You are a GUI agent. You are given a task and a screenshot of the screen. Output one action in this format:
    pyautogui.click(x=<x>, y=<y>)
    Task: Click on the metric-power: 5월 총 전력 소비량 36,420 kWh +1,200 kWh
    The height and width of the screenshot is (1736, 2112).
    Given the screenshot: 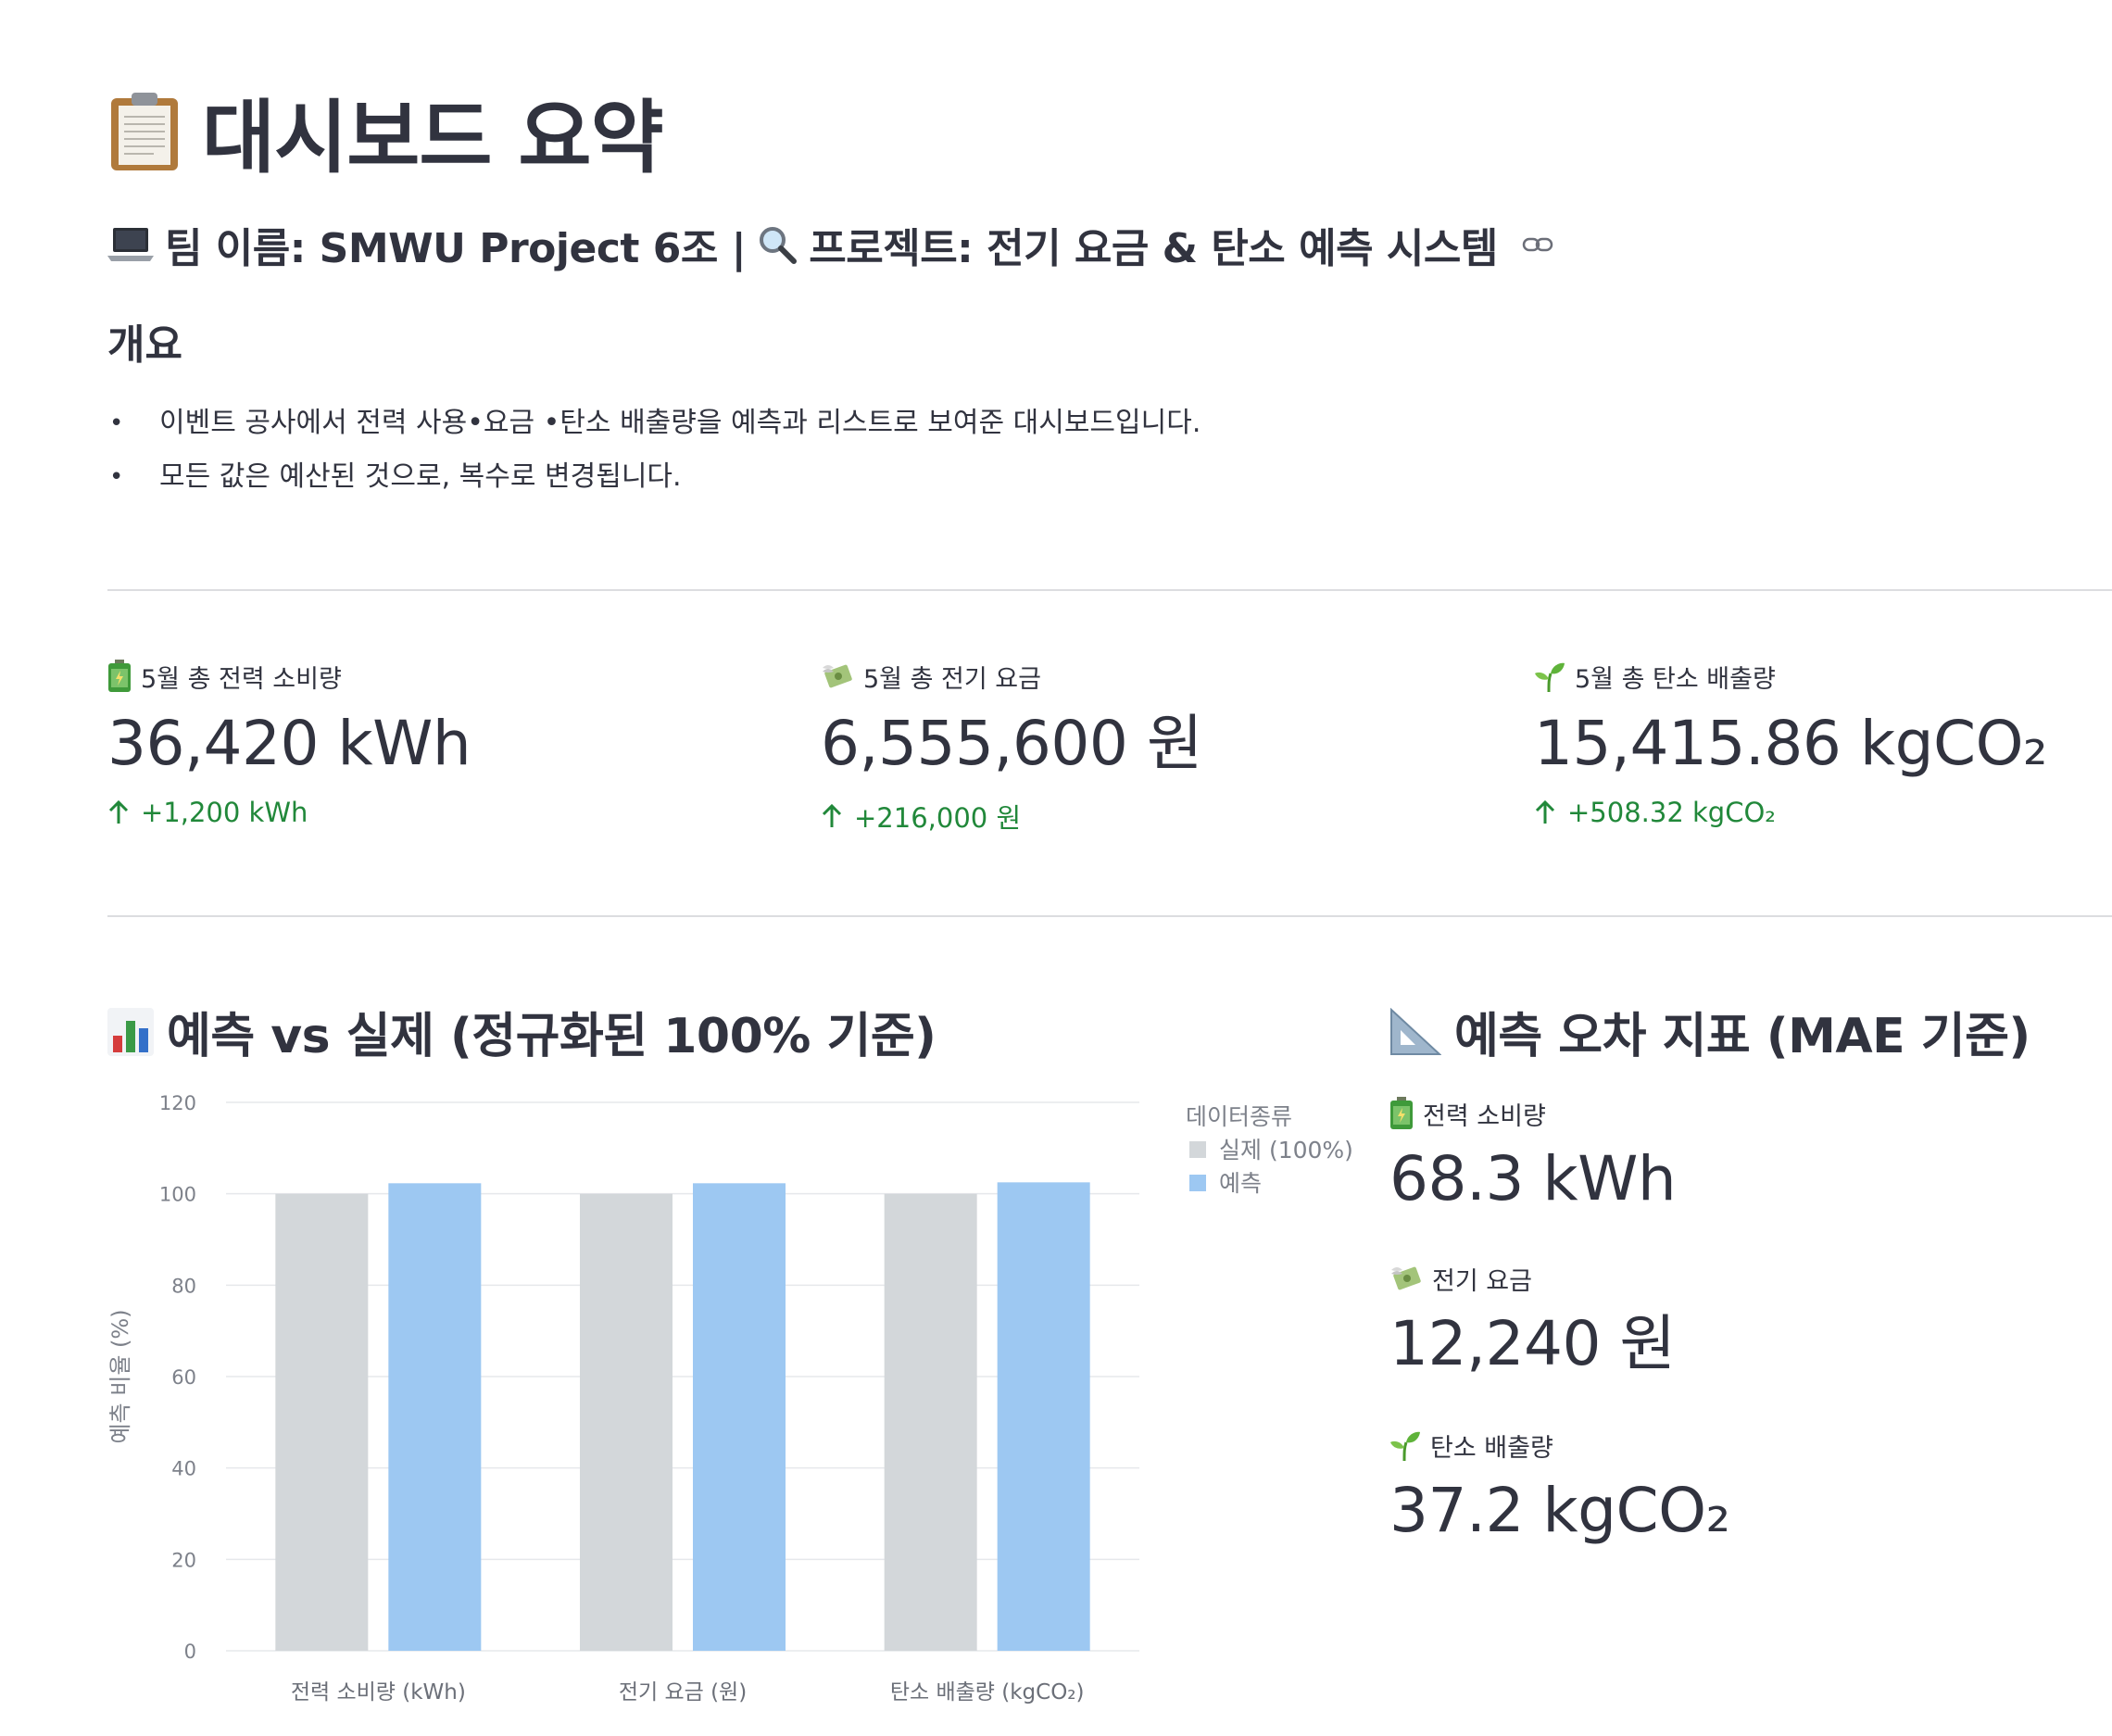 What is the action you would take?
    pyautogui.click(x=289, y=743)
    